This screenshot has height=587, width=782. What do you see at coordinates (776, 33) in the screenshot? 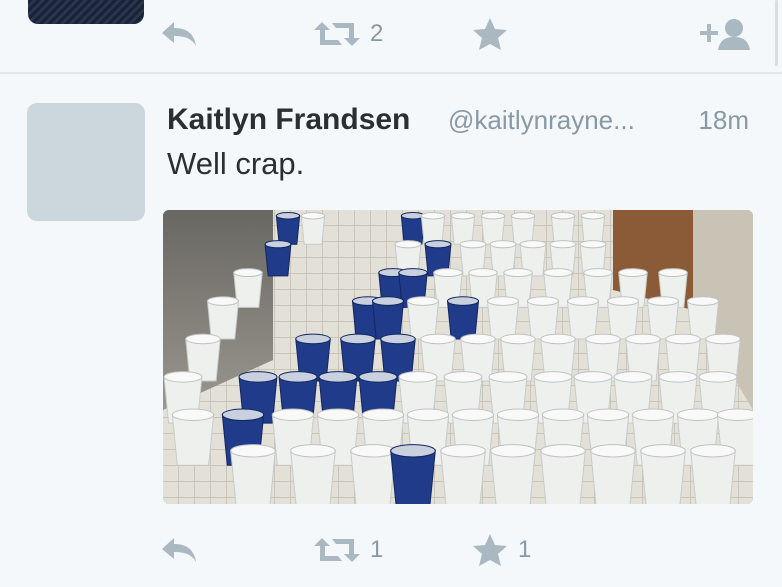
I see `scrollbar` at bounding box center [776, 33].